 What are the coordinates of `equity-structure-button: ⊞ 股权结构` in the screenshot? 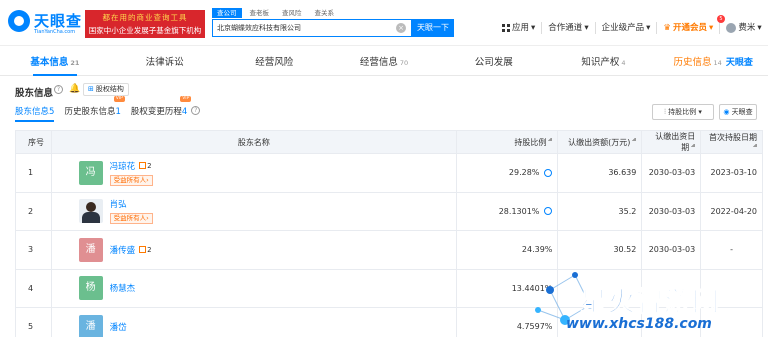 It's located at (106, 89).